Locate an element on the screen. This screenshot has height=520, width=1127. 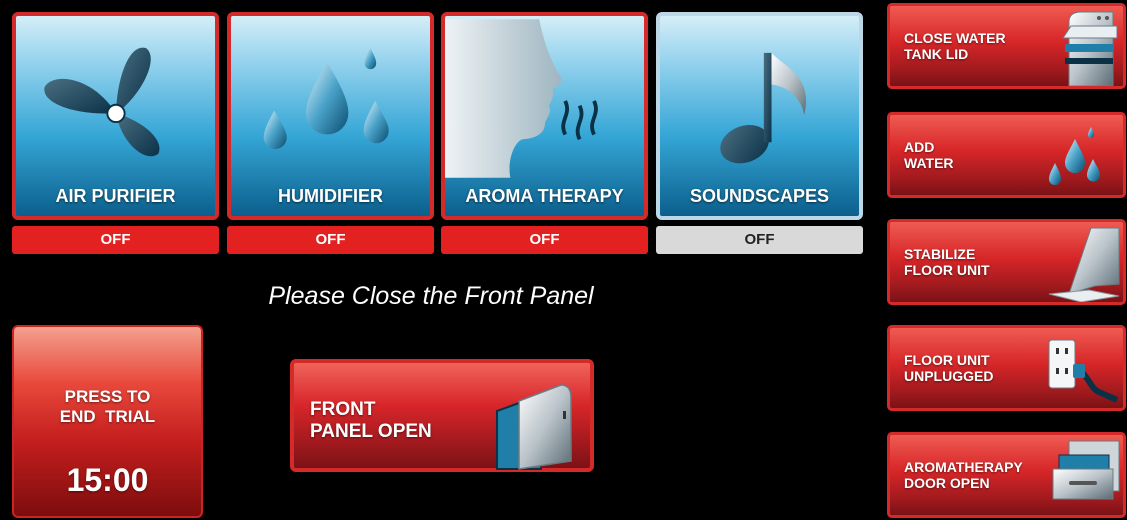
panel-door-icon is located at coordinates (534, 427).